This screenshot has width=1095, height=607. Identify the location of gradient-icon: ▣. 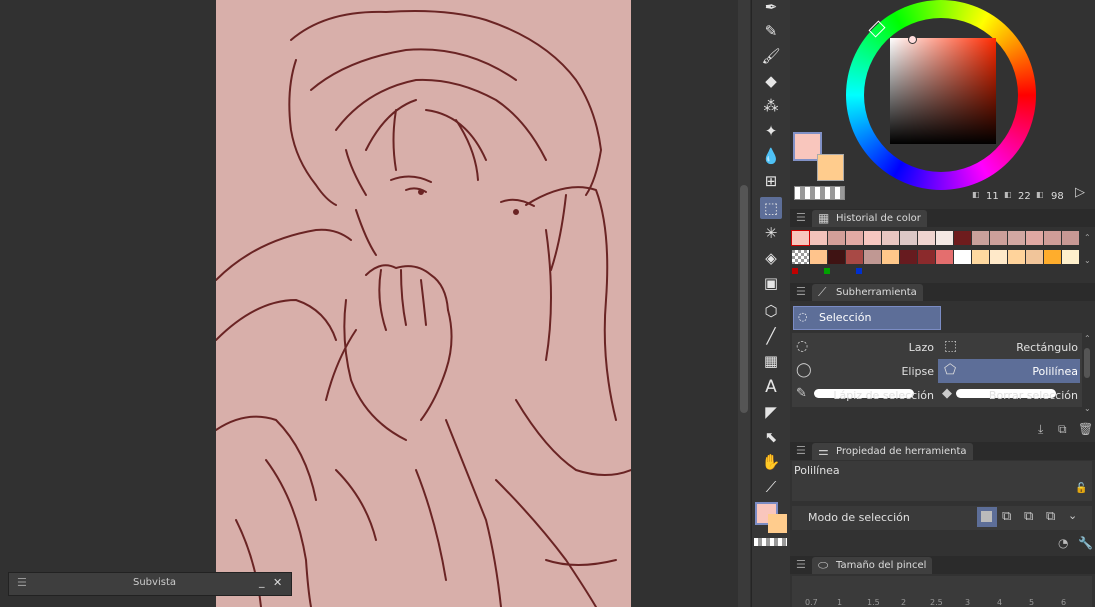
(771, 283).